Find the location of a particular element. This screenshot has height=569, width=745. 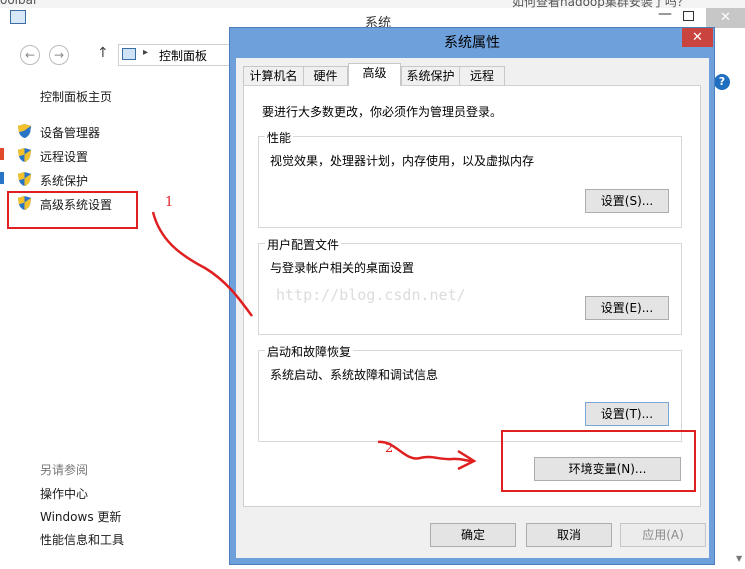

tab-advanced: 高级 is located at coordinates (374, 74).